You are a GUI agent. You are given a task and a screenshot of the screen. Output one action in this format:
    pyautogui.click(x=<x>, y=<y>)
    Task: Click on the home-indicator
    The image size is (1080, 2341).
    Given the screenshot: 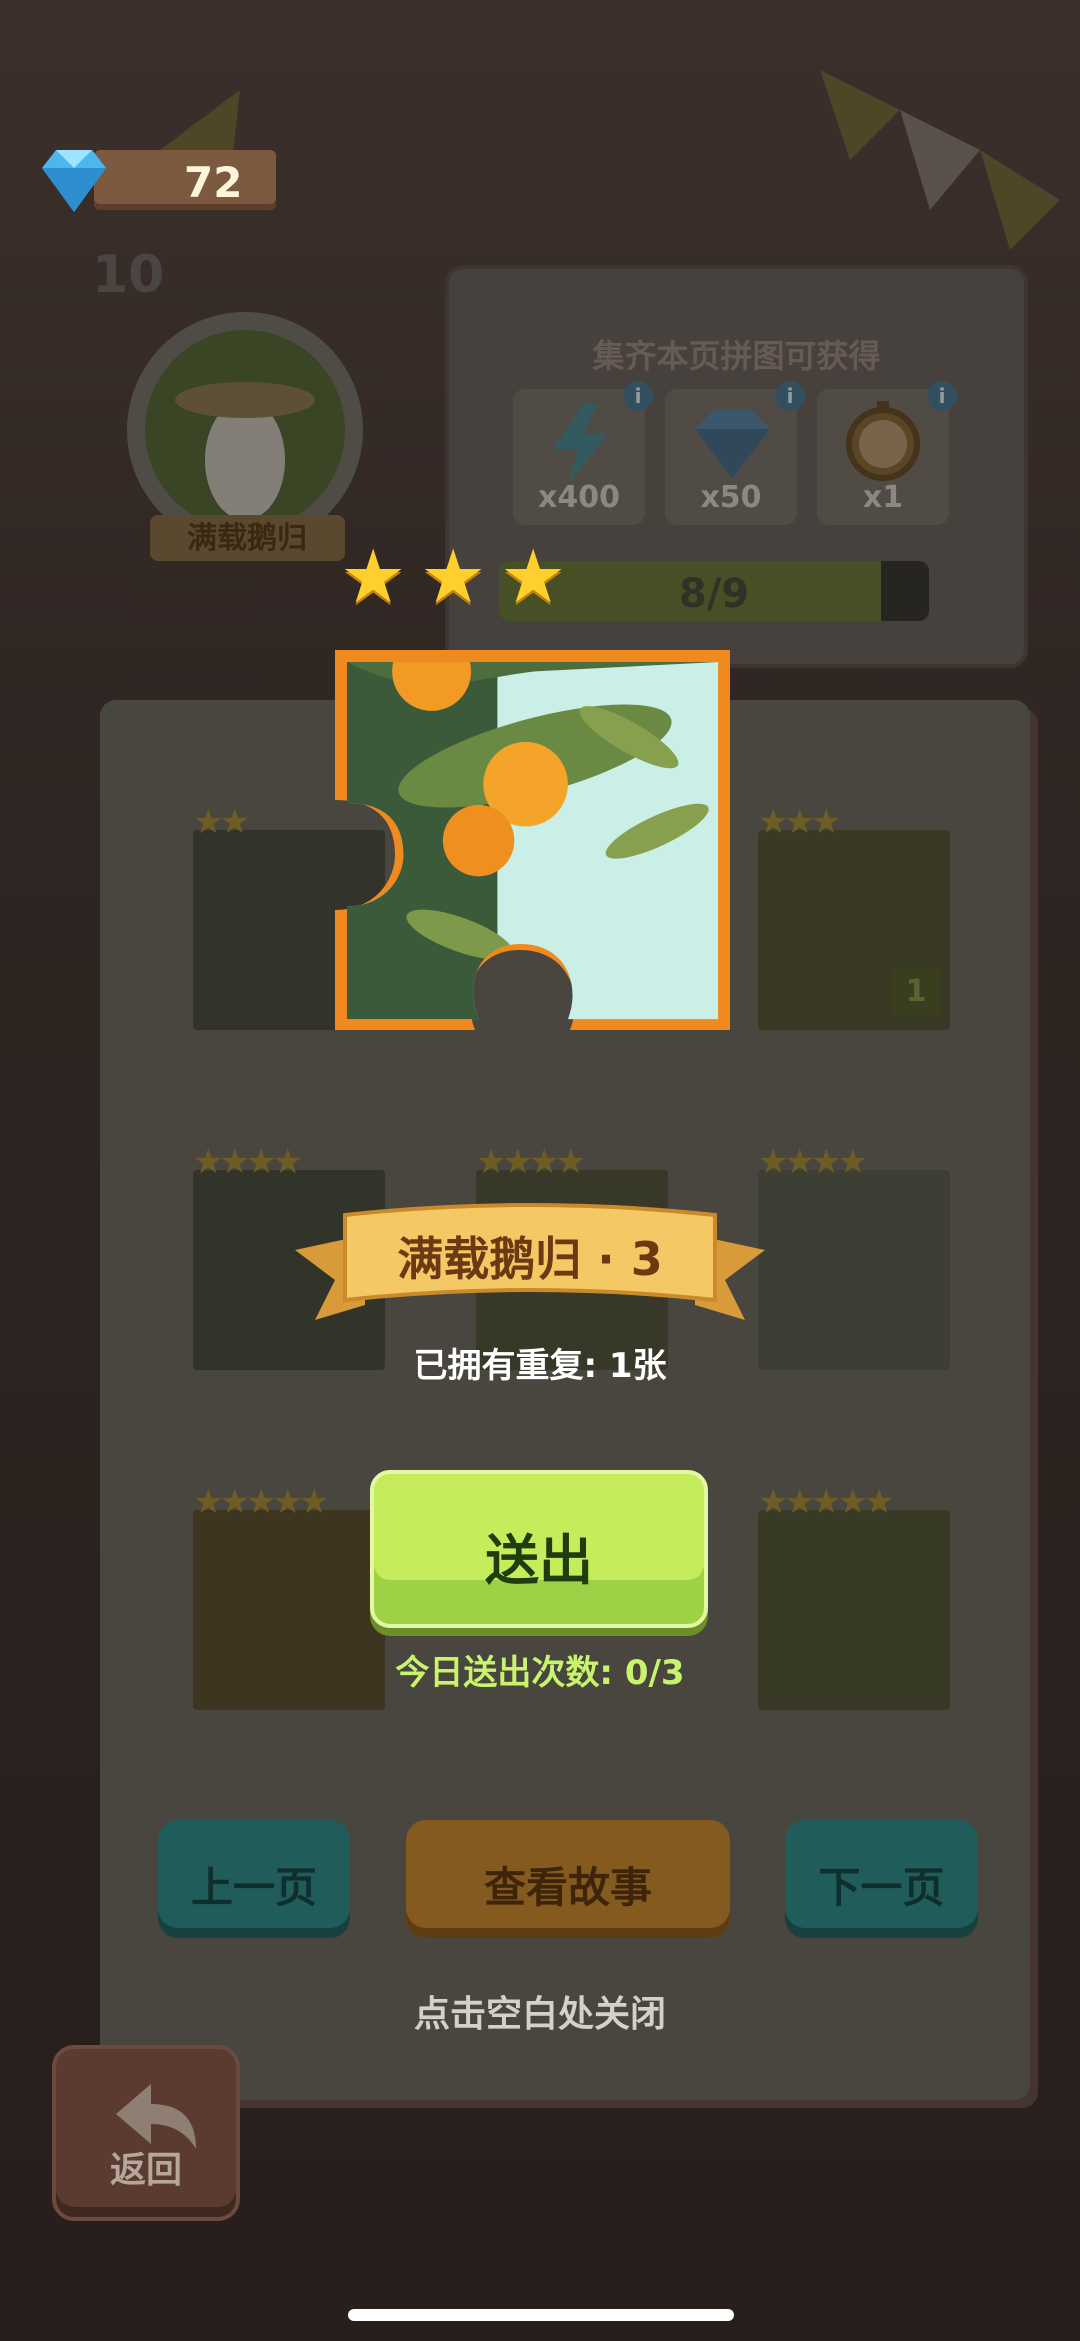 What is the action you would take?
    pyautogui.click(x=541, y=2315)
    